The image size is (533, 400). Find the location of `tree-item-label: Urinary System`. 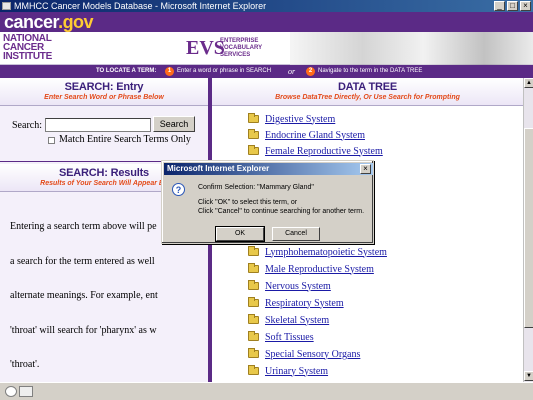

tree-item-label: Urinary System is located at coordinates (296, 371).